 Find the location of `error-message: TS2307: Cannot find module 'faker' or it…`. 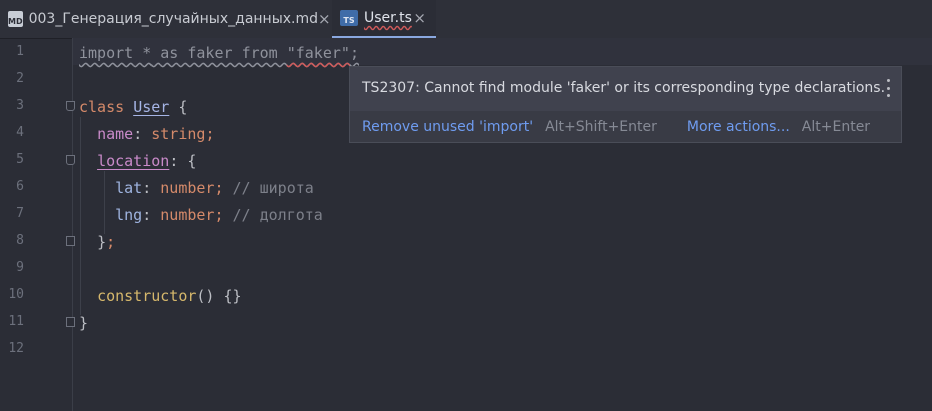

error-message: TS2307: Cannot find module 'faker' or it… is located at coordinates (624, 88).